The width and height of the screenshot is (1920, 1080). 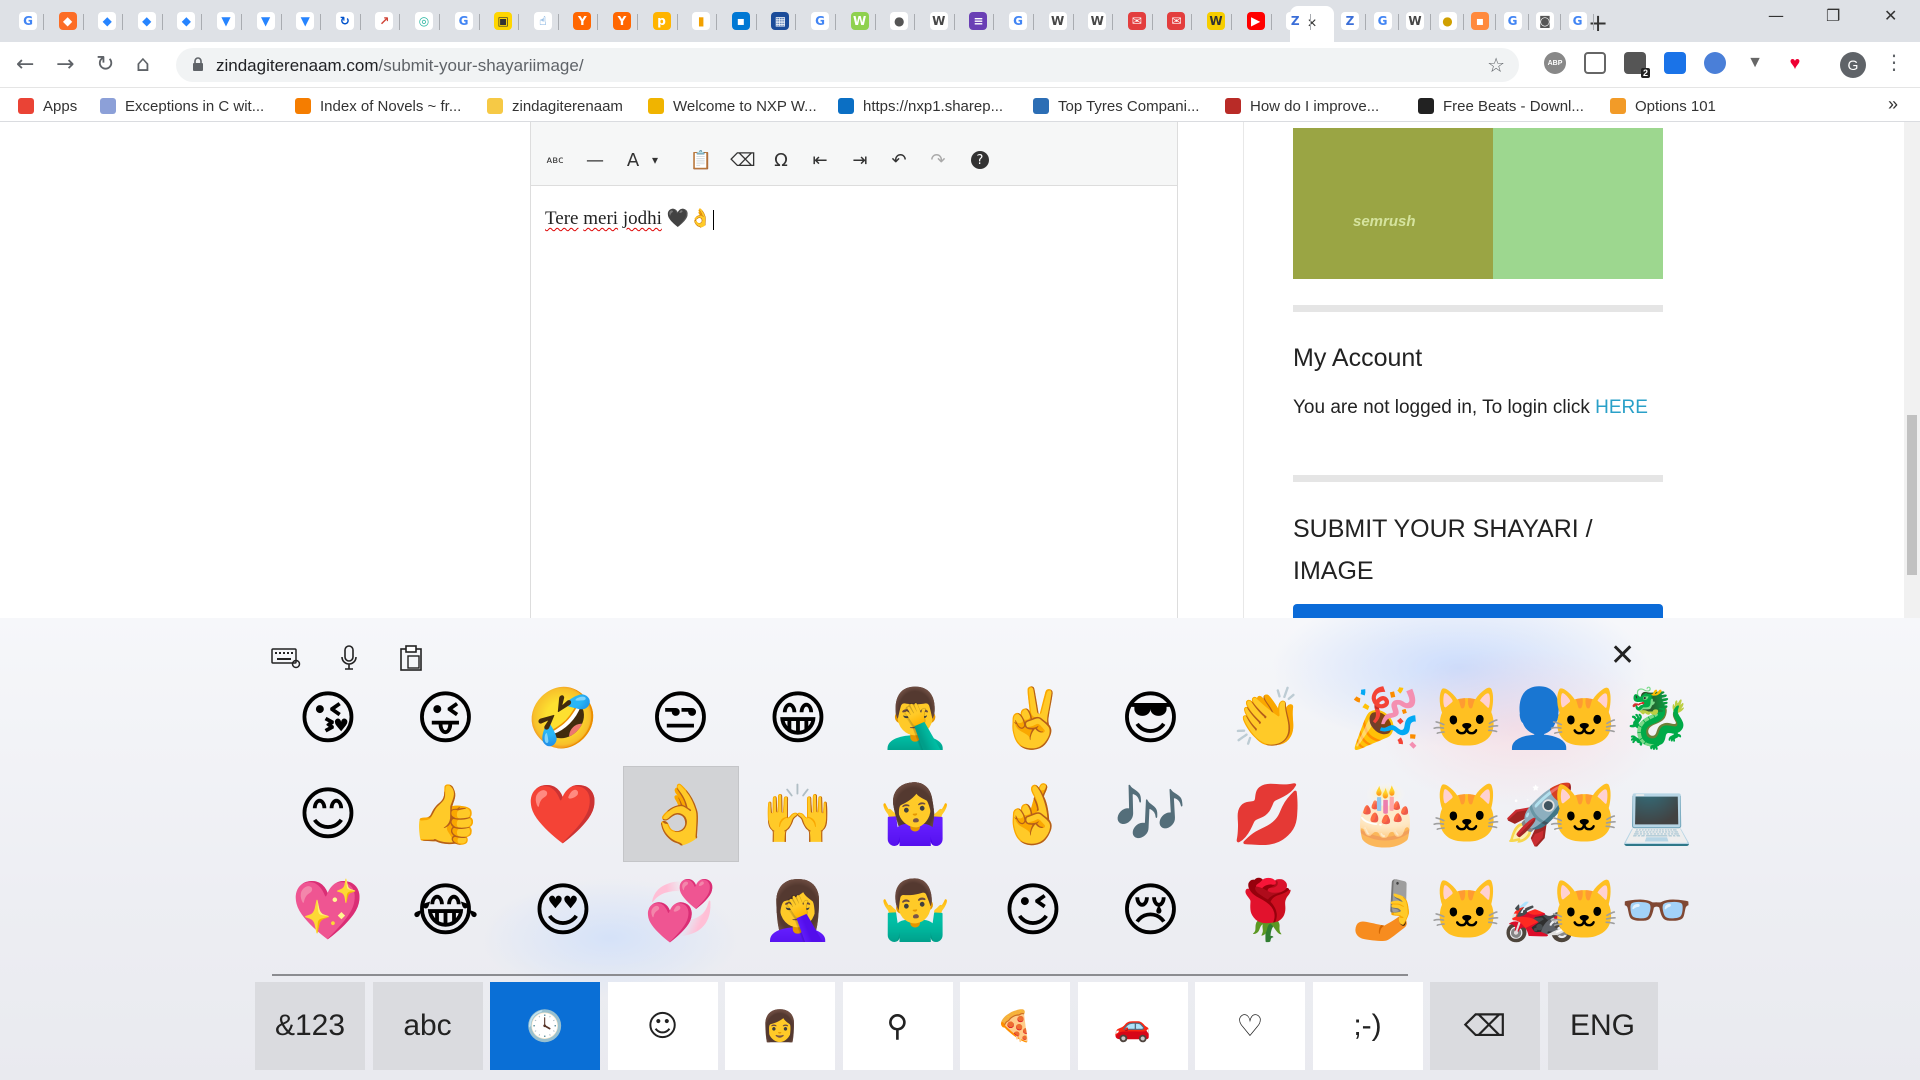 I want to click on browser-tab: ↗, so click(x=384, y=21).